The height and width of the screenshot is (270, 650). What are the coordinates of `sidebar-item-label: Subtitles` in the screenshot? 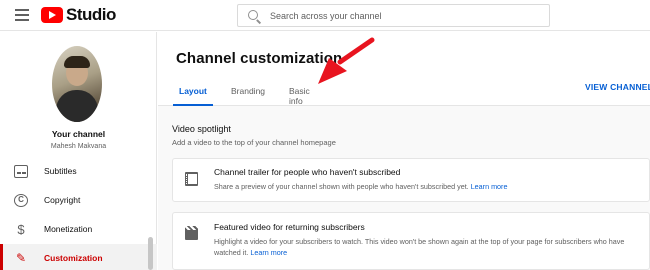 It's located at (60, 171).